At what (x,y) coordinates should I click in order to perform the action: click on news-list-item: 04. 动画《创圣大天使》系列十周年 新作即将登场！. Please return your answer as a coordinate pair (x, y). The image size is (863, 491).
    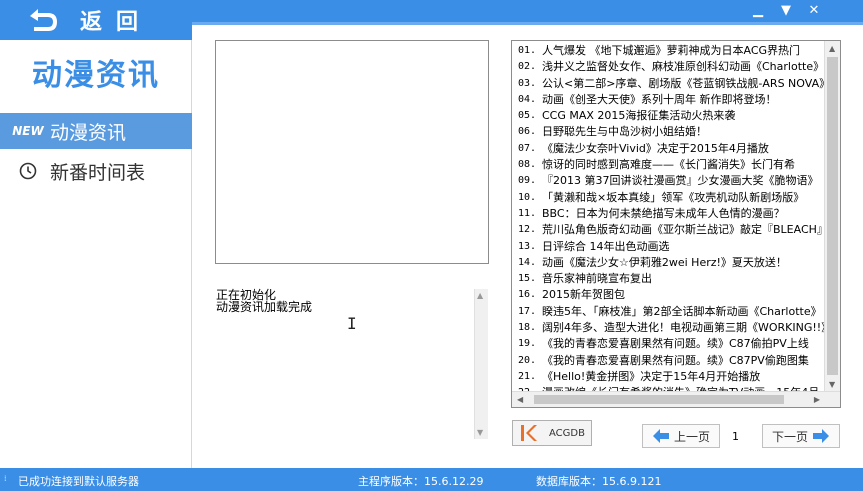
    Looking at the image, I should click on (671, 100).